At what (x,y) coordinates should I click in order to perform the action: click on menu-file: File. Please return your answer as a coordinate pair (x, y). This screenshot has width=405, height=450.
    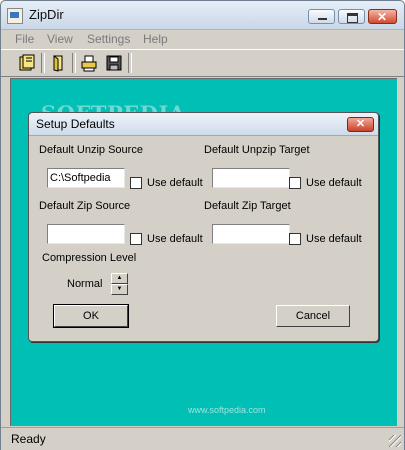
    Looking at the image, I should click on (24, 39).